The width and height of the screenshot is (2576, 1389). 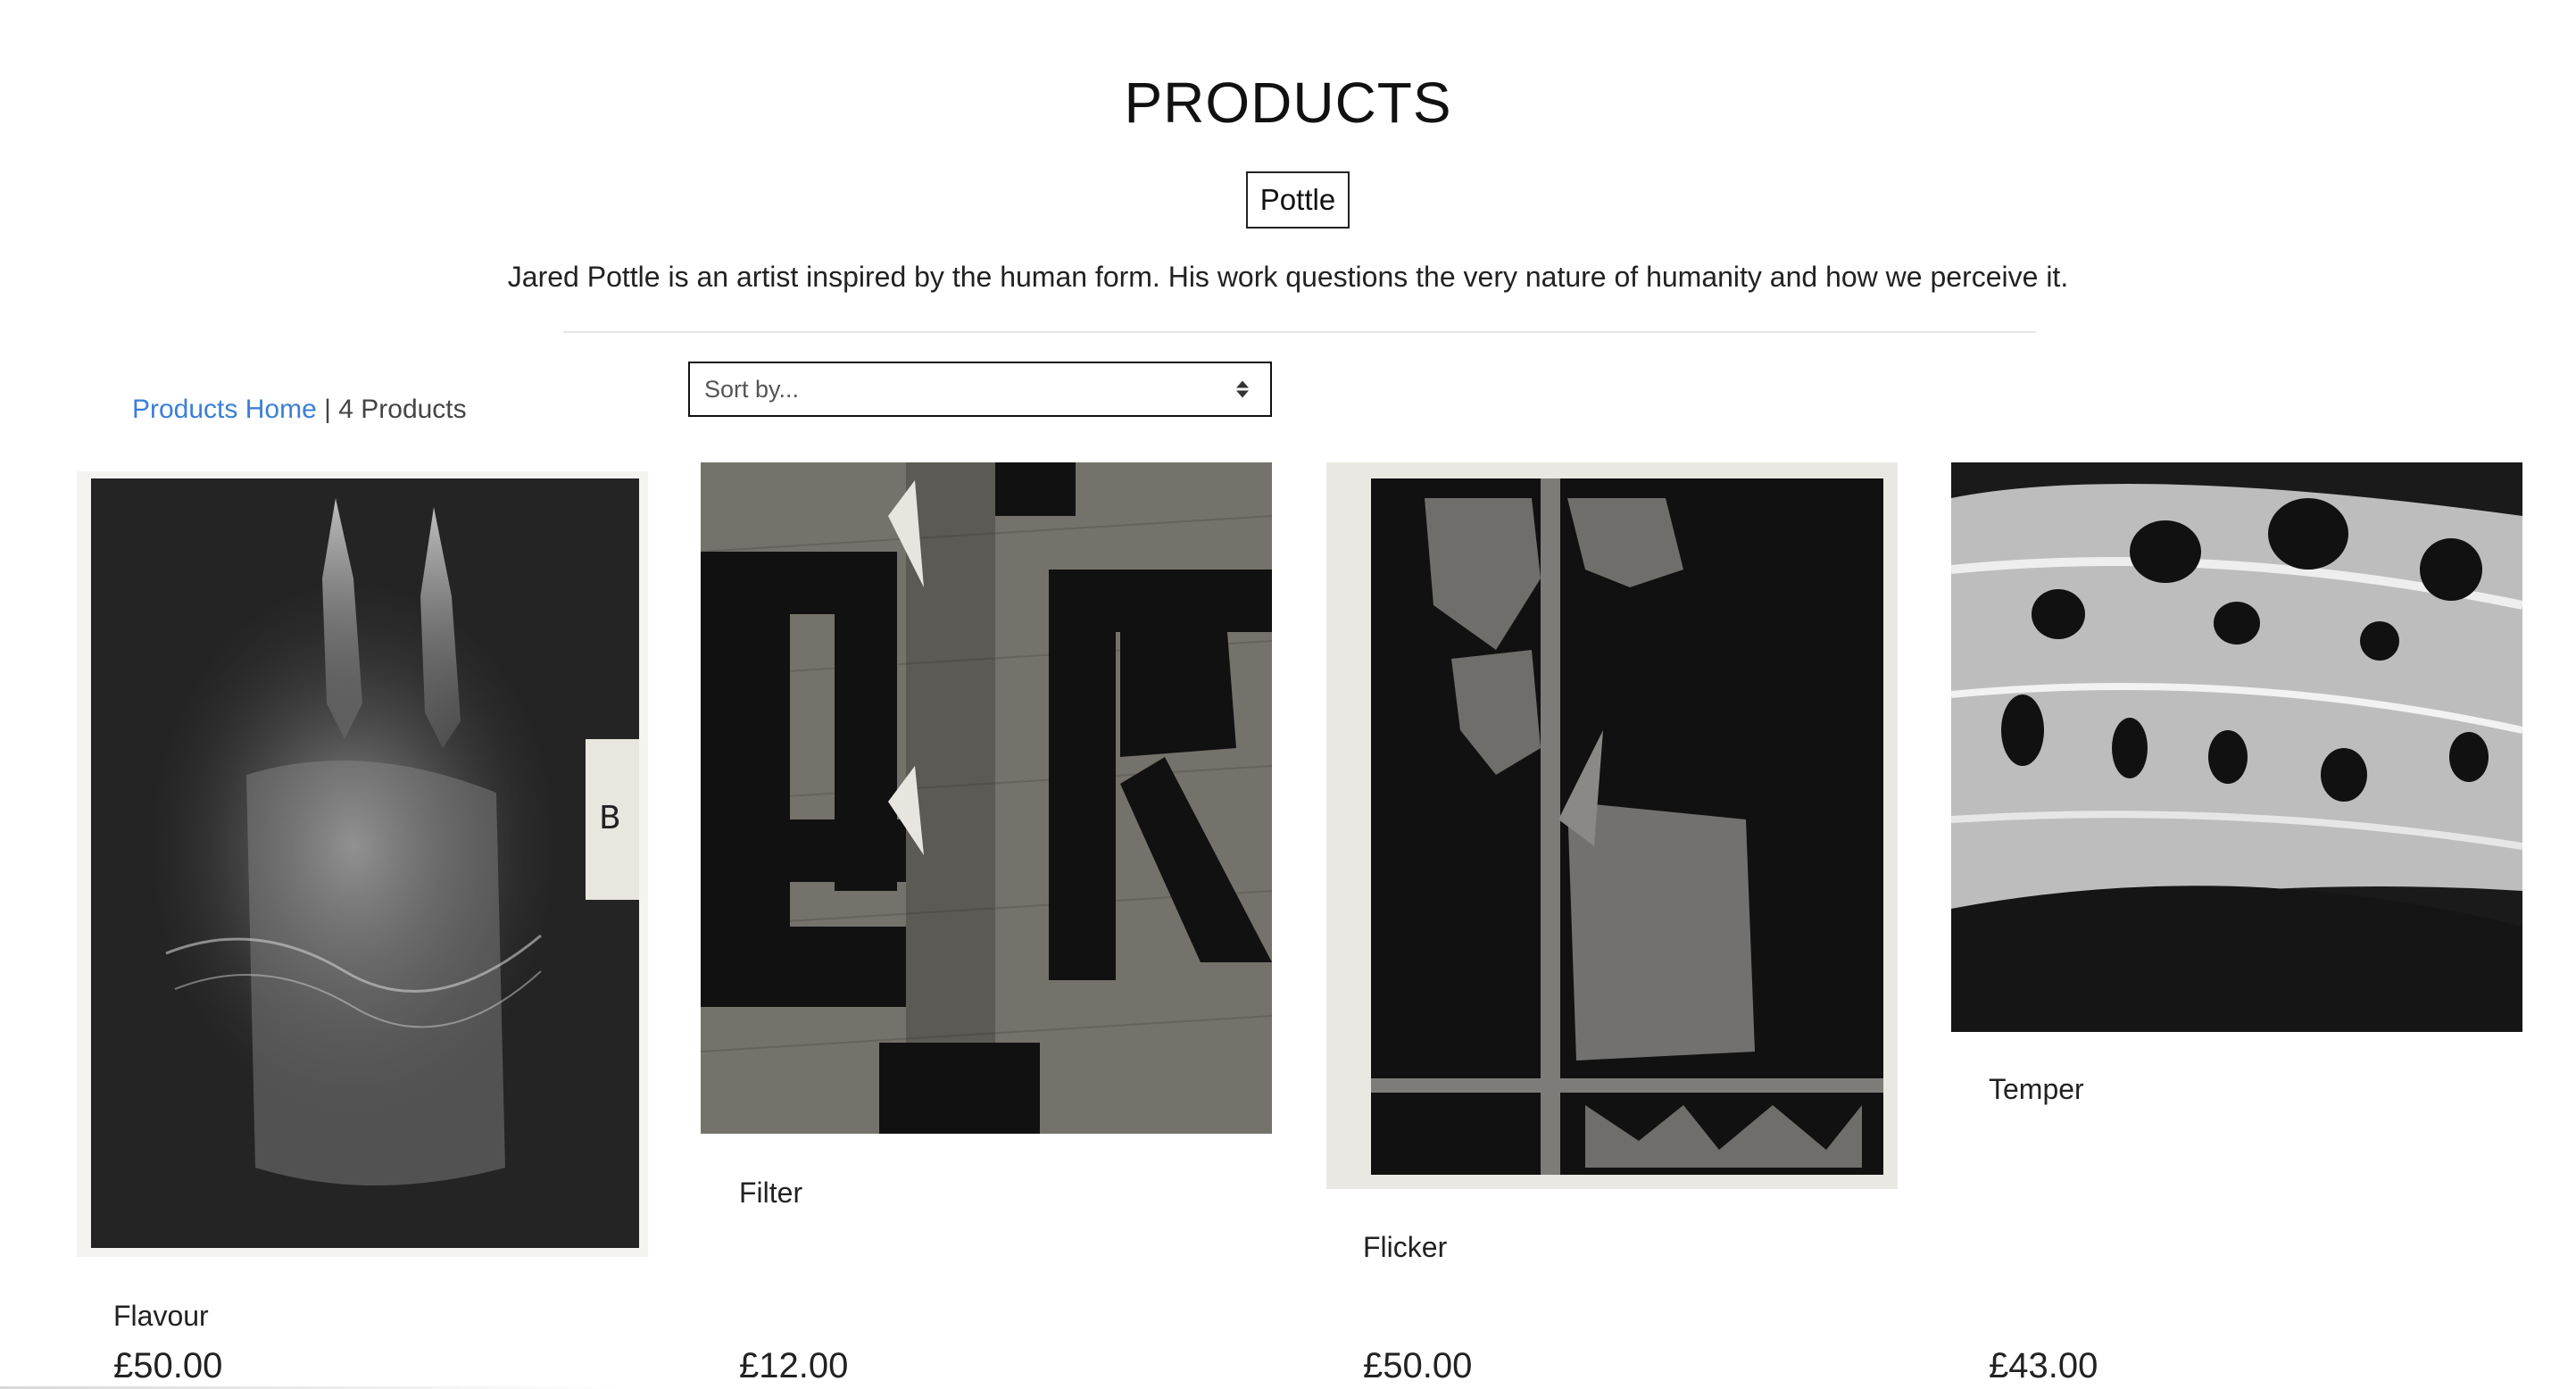 I want to click on product-price-filter: £12.00, so click(x=794, y=1366).